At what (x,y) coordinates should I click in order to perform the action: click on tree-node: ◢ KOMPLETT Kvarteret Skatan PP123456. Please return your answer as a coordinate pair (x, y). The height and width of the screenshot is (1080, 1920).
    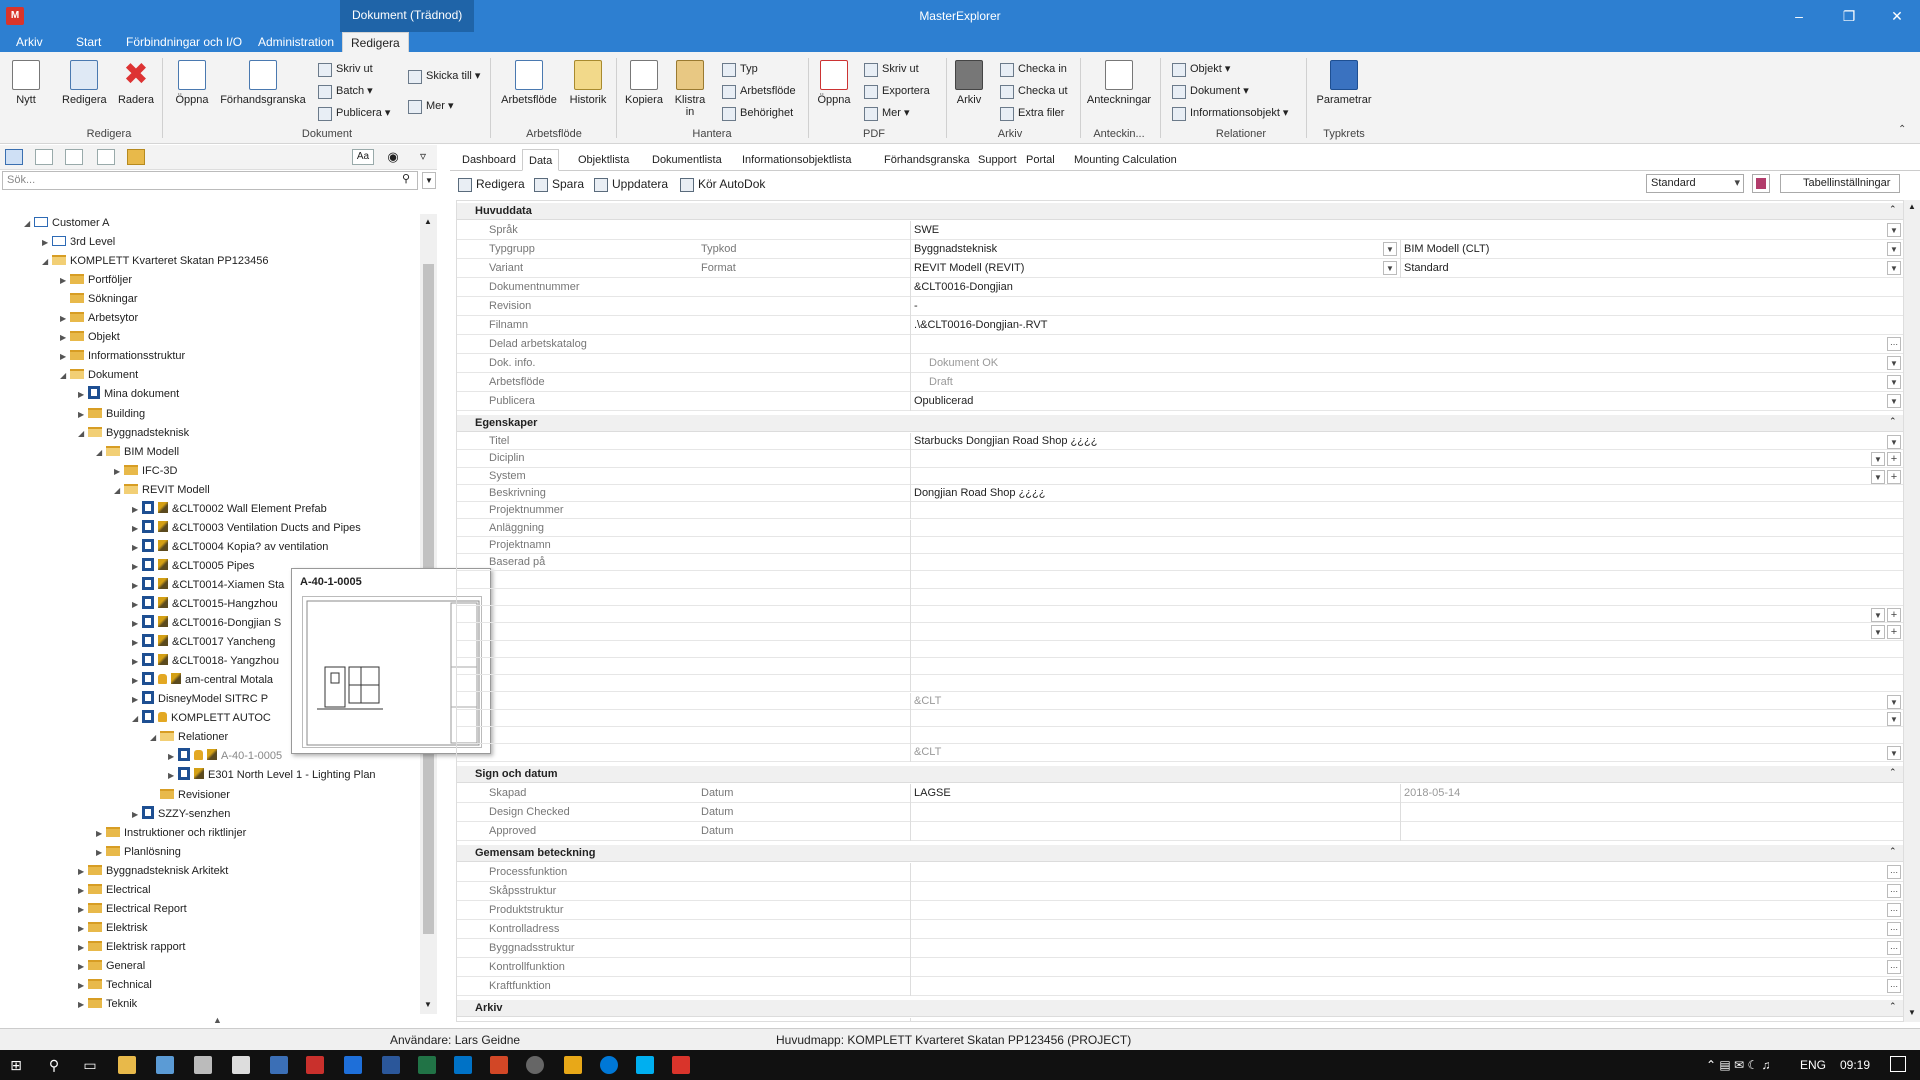
    Looking at the image, I should click on (155, 261).